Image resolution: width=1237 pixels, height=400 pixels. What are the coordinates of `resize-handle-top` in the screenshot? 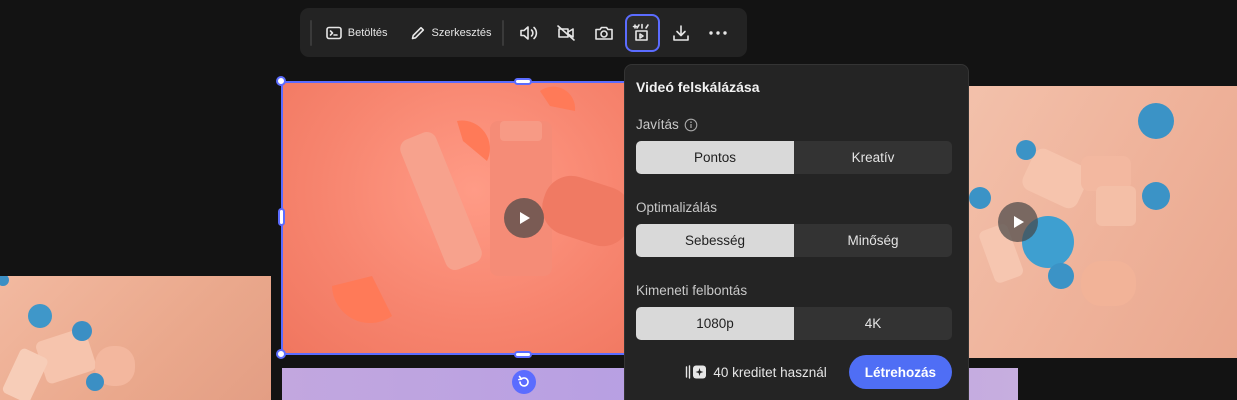 It's located at (523, 81).